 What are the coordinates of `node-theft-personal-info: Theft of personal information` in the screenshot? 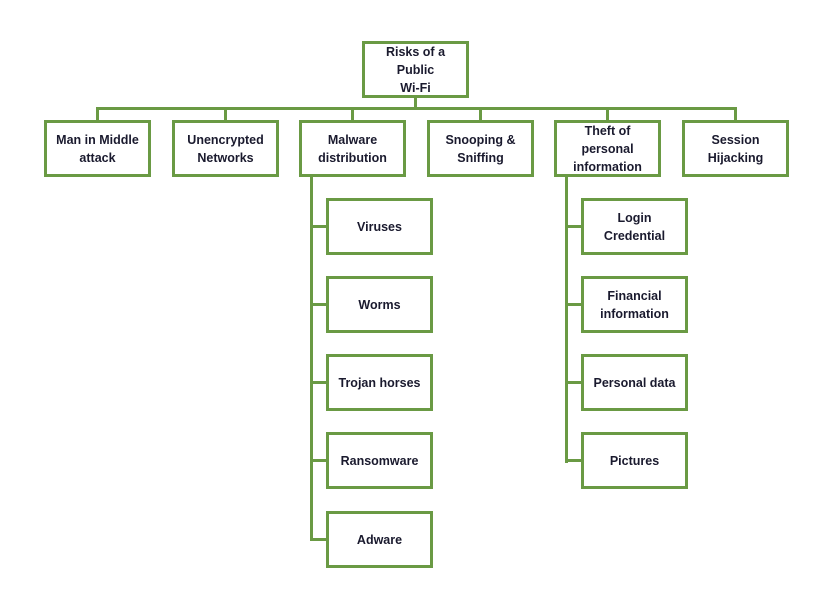 It's located at (607, 148).